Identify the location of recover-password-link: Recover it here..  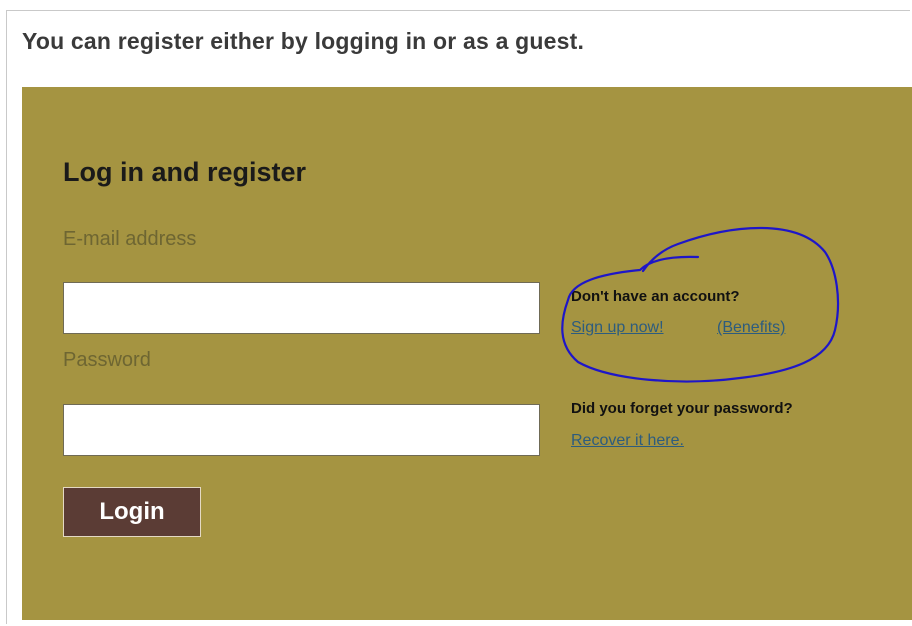
(627, 441).